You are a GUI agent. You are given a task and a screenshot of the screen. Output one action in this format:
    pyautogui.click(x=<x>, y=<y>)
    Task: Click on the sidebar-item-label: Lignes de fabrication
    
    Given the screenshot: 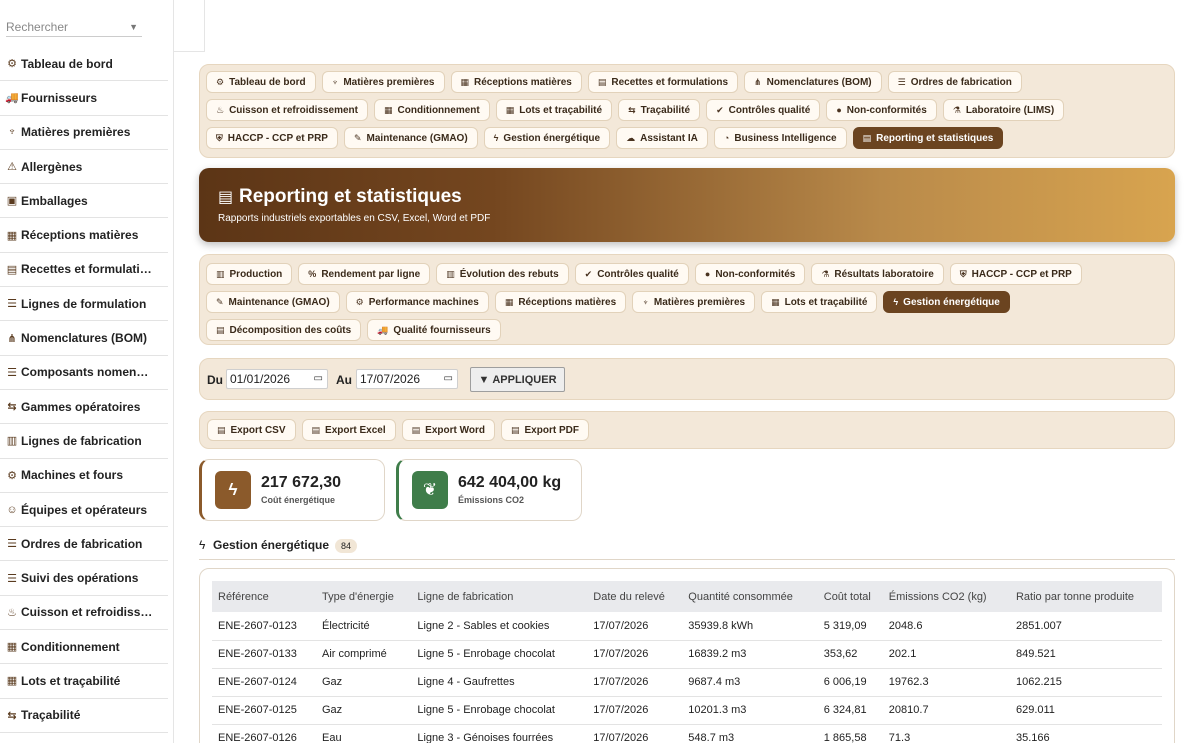 What is the action you would take?
    pyautogui.click(x=81, y=440)
    